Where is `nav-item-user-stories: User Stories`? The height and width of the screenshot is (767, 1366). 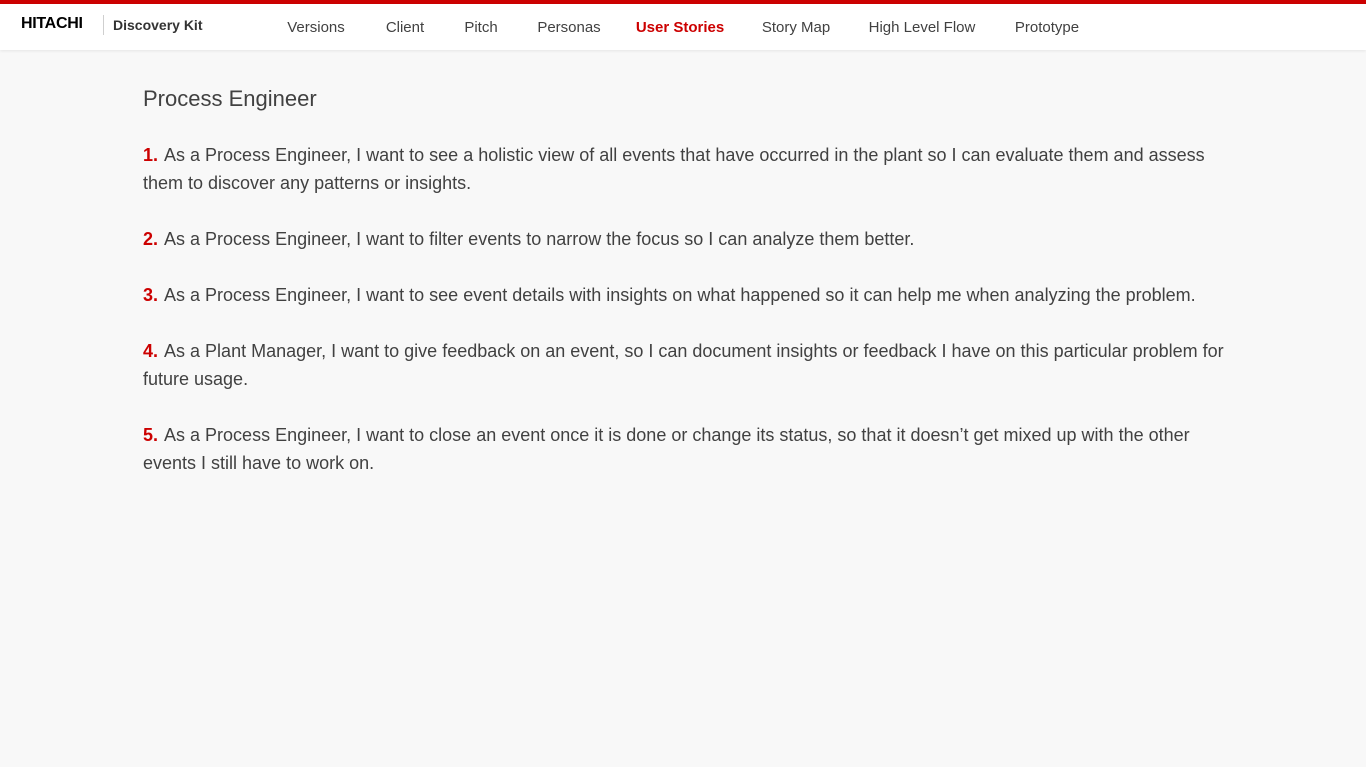
nav-item-user-stories: User Stories is located at coordinates (680, 25).